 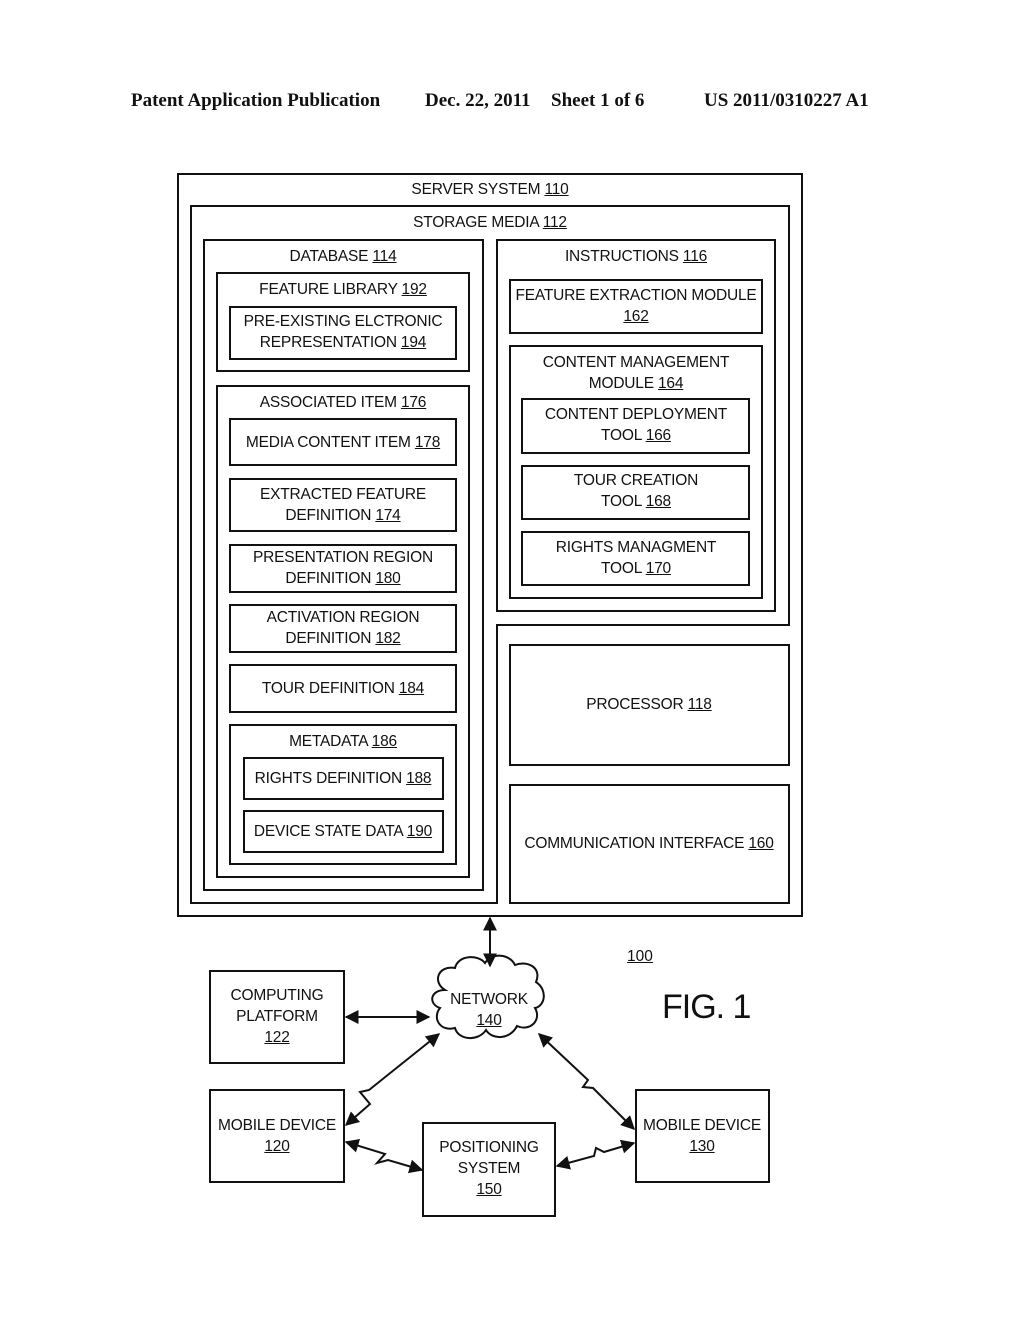 I want to click on extracted-feature-label: EXTRACTED FEATURE DEFINITION 174, so click(x=343, y=505).